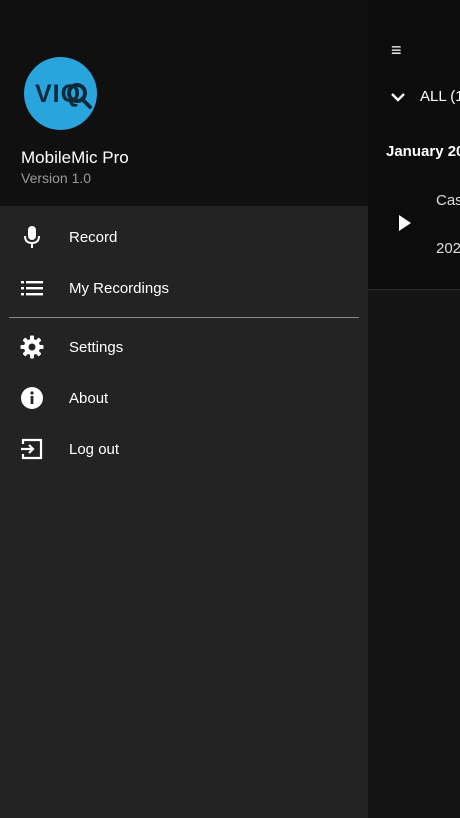 Image resolution: width=460 pixels, height=818 pixels. I want to click on filter-label: ALL (1, so click(440, 96).